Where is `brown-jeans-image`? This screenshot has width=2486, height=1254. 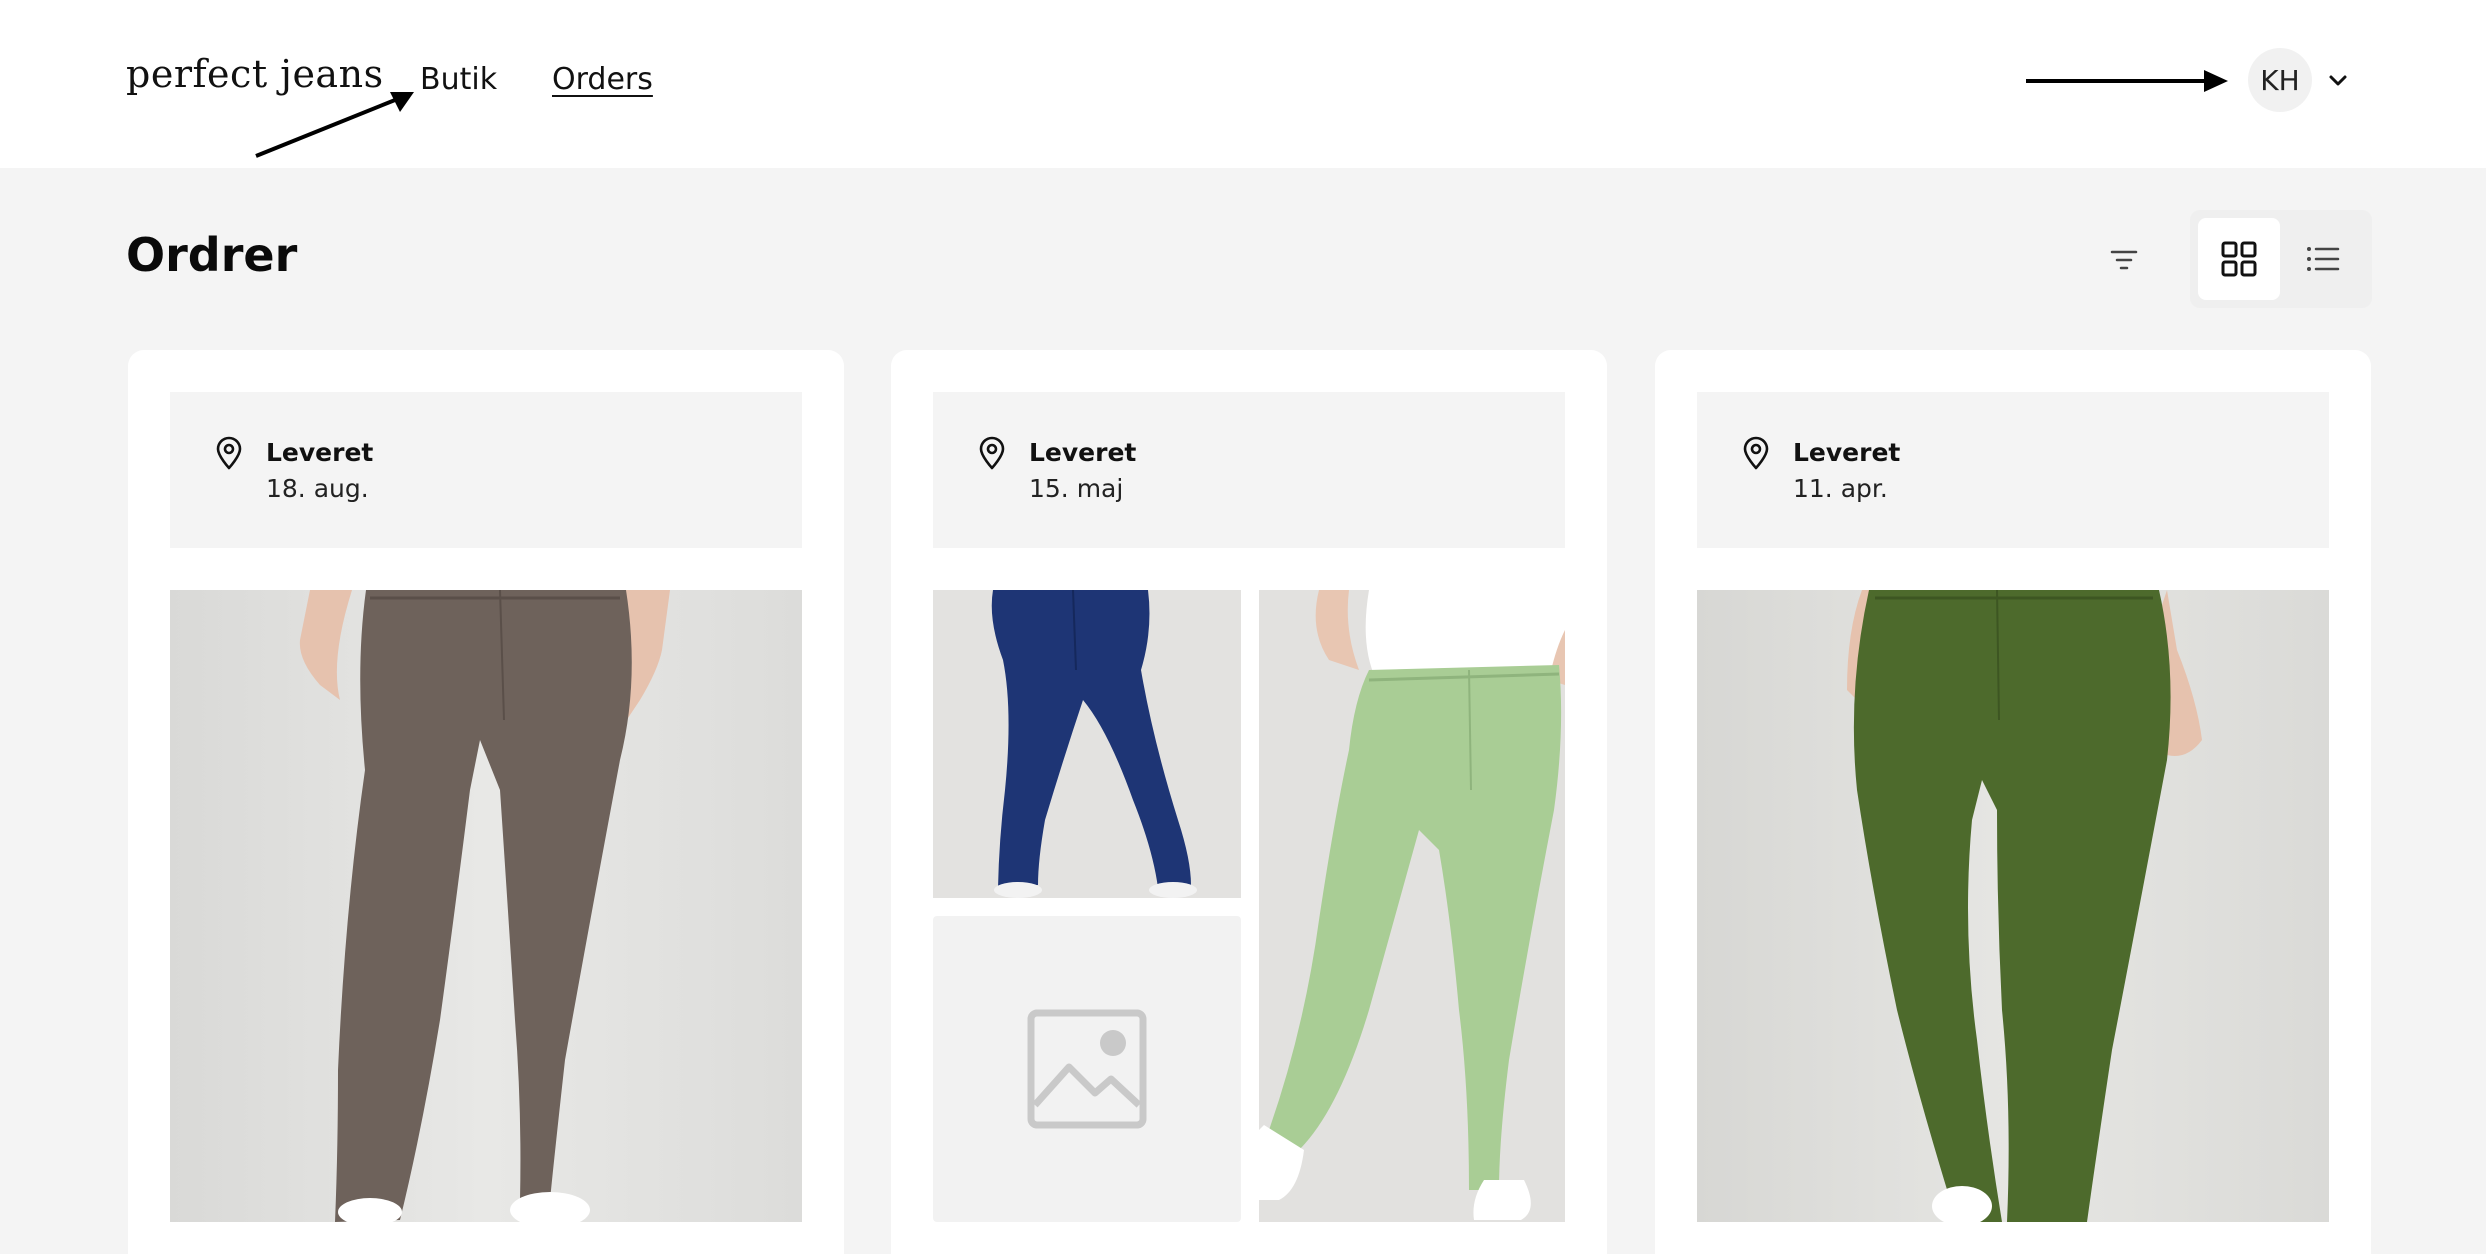 brown-jeans-image is located at coordinates (486, 906).